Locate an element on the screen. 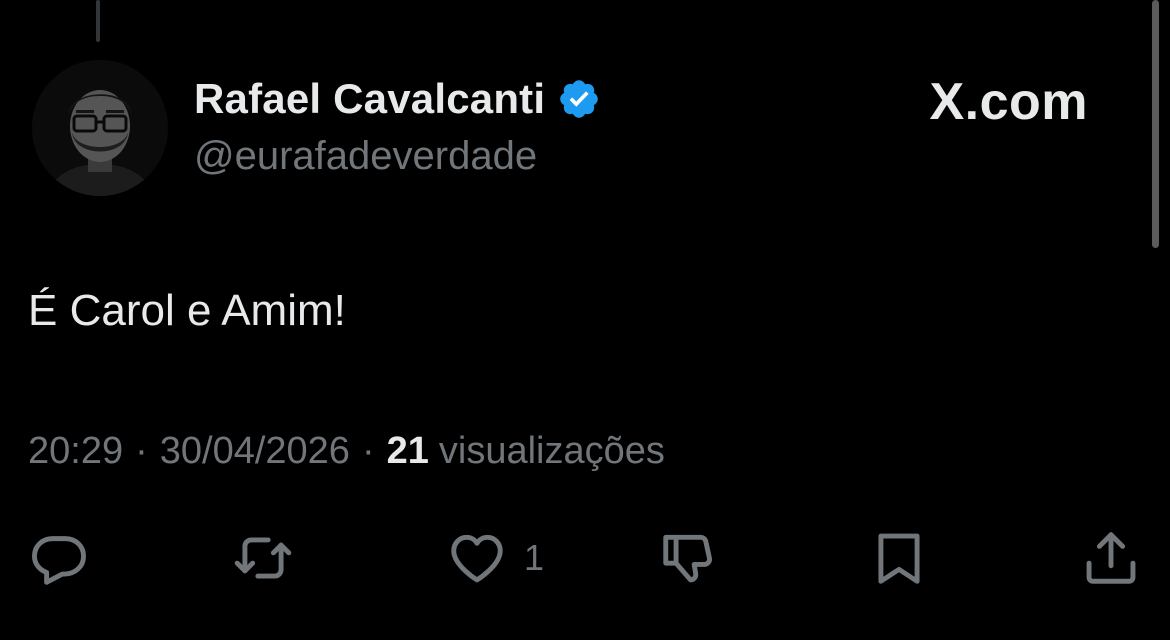  share-button is located at coordinates (1111, 558).